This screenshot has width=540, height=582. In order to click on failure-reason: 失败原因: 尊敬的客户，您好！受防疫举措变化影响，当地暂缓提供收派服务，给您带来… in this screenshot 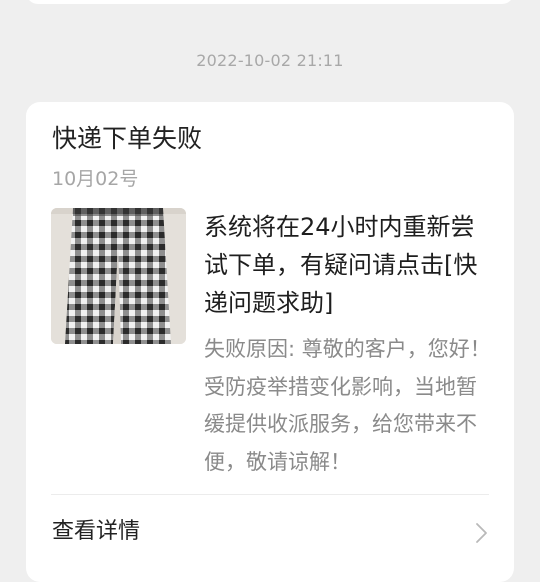, I will do `click(347, 405)`.